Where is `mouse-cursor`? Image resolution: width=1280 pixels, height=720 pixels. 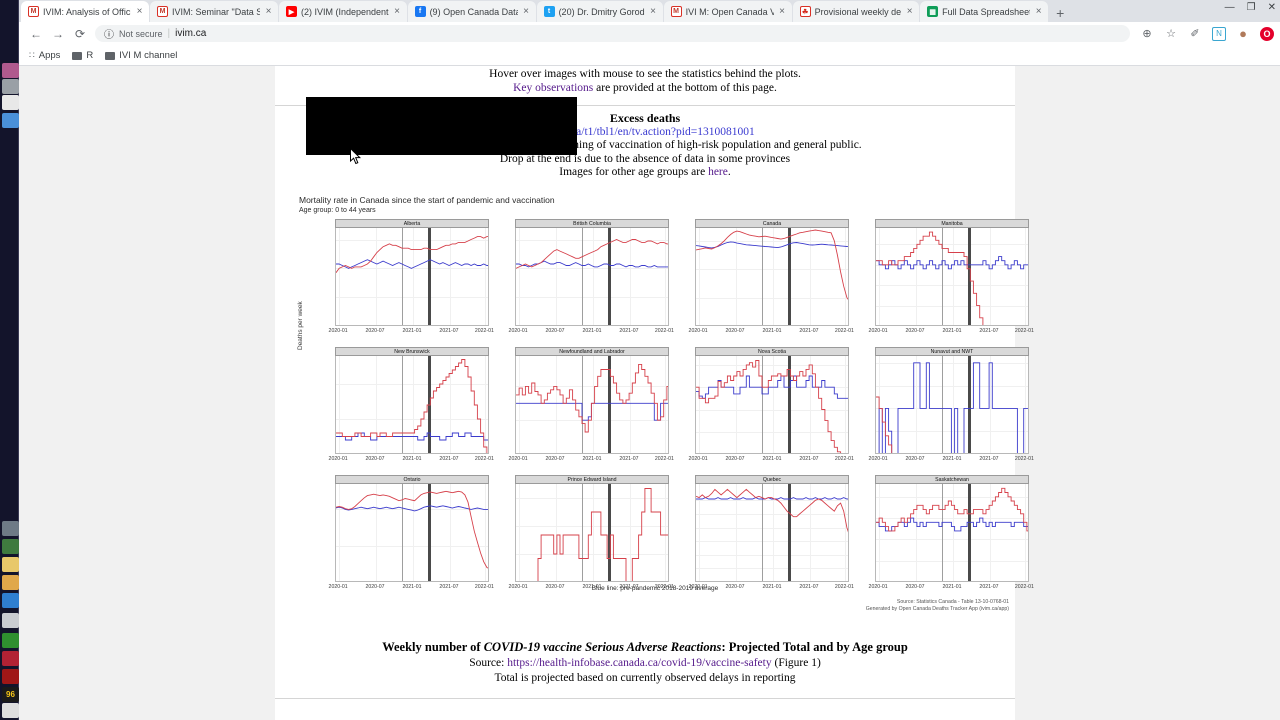
mouse-cursor is located at coordinates (356, 156).